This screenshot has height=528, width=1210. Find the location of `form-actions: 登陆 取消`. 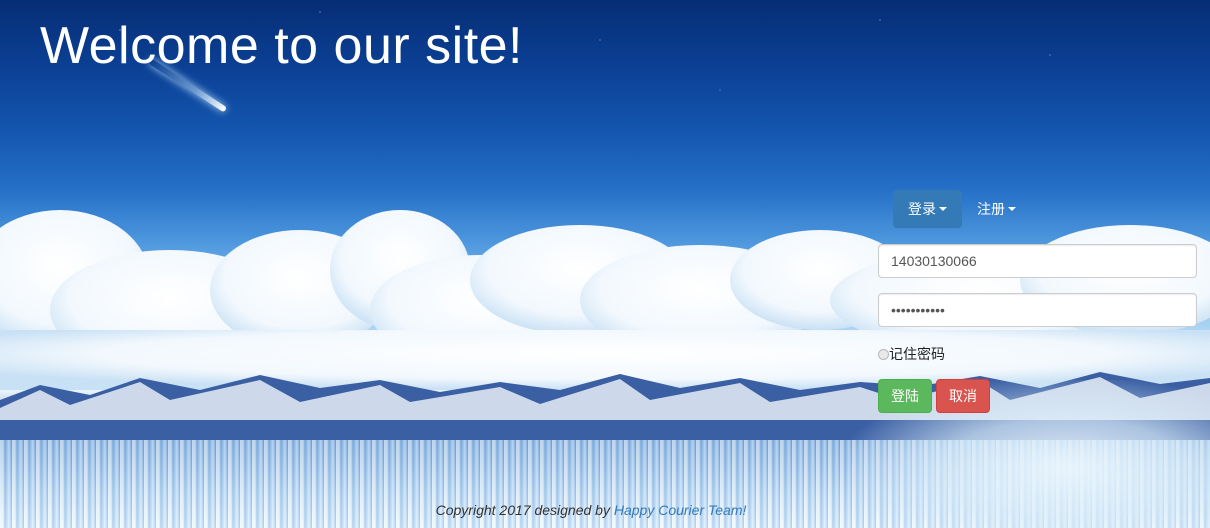

form-actions: 登陆 取消 is located at coordinates (1038, 396).